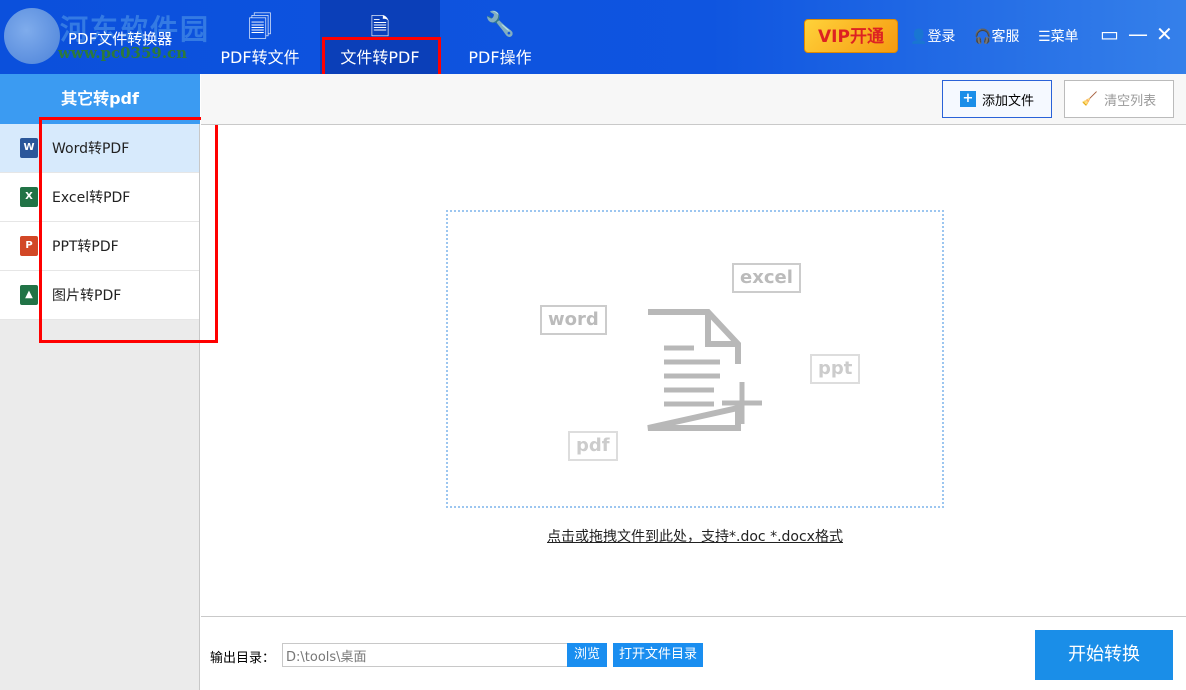  What do you see at coordinates (380, 27) in the screenshot?
I see `file-to-pdf-icon: 🗎` at bounding box center [380, 27].